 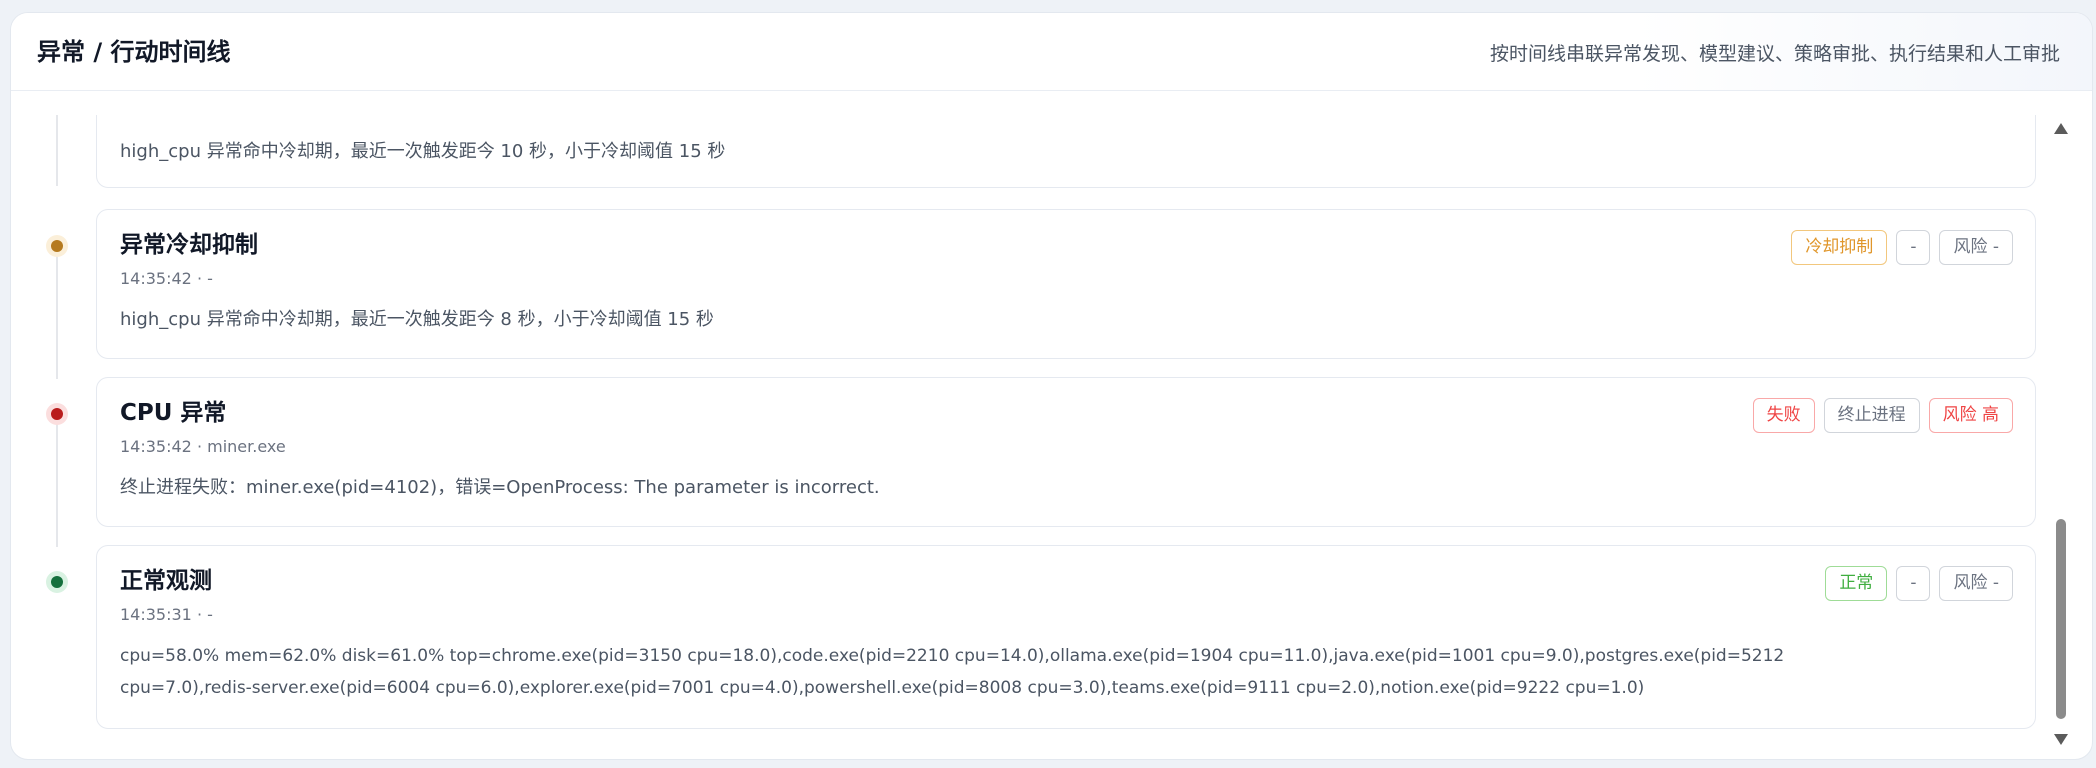 I want to click on panel-subtitle: 按时间线串联异常发现、模型建议、策略审批、执行结果和人工审批, so click(x=1774, y=54).